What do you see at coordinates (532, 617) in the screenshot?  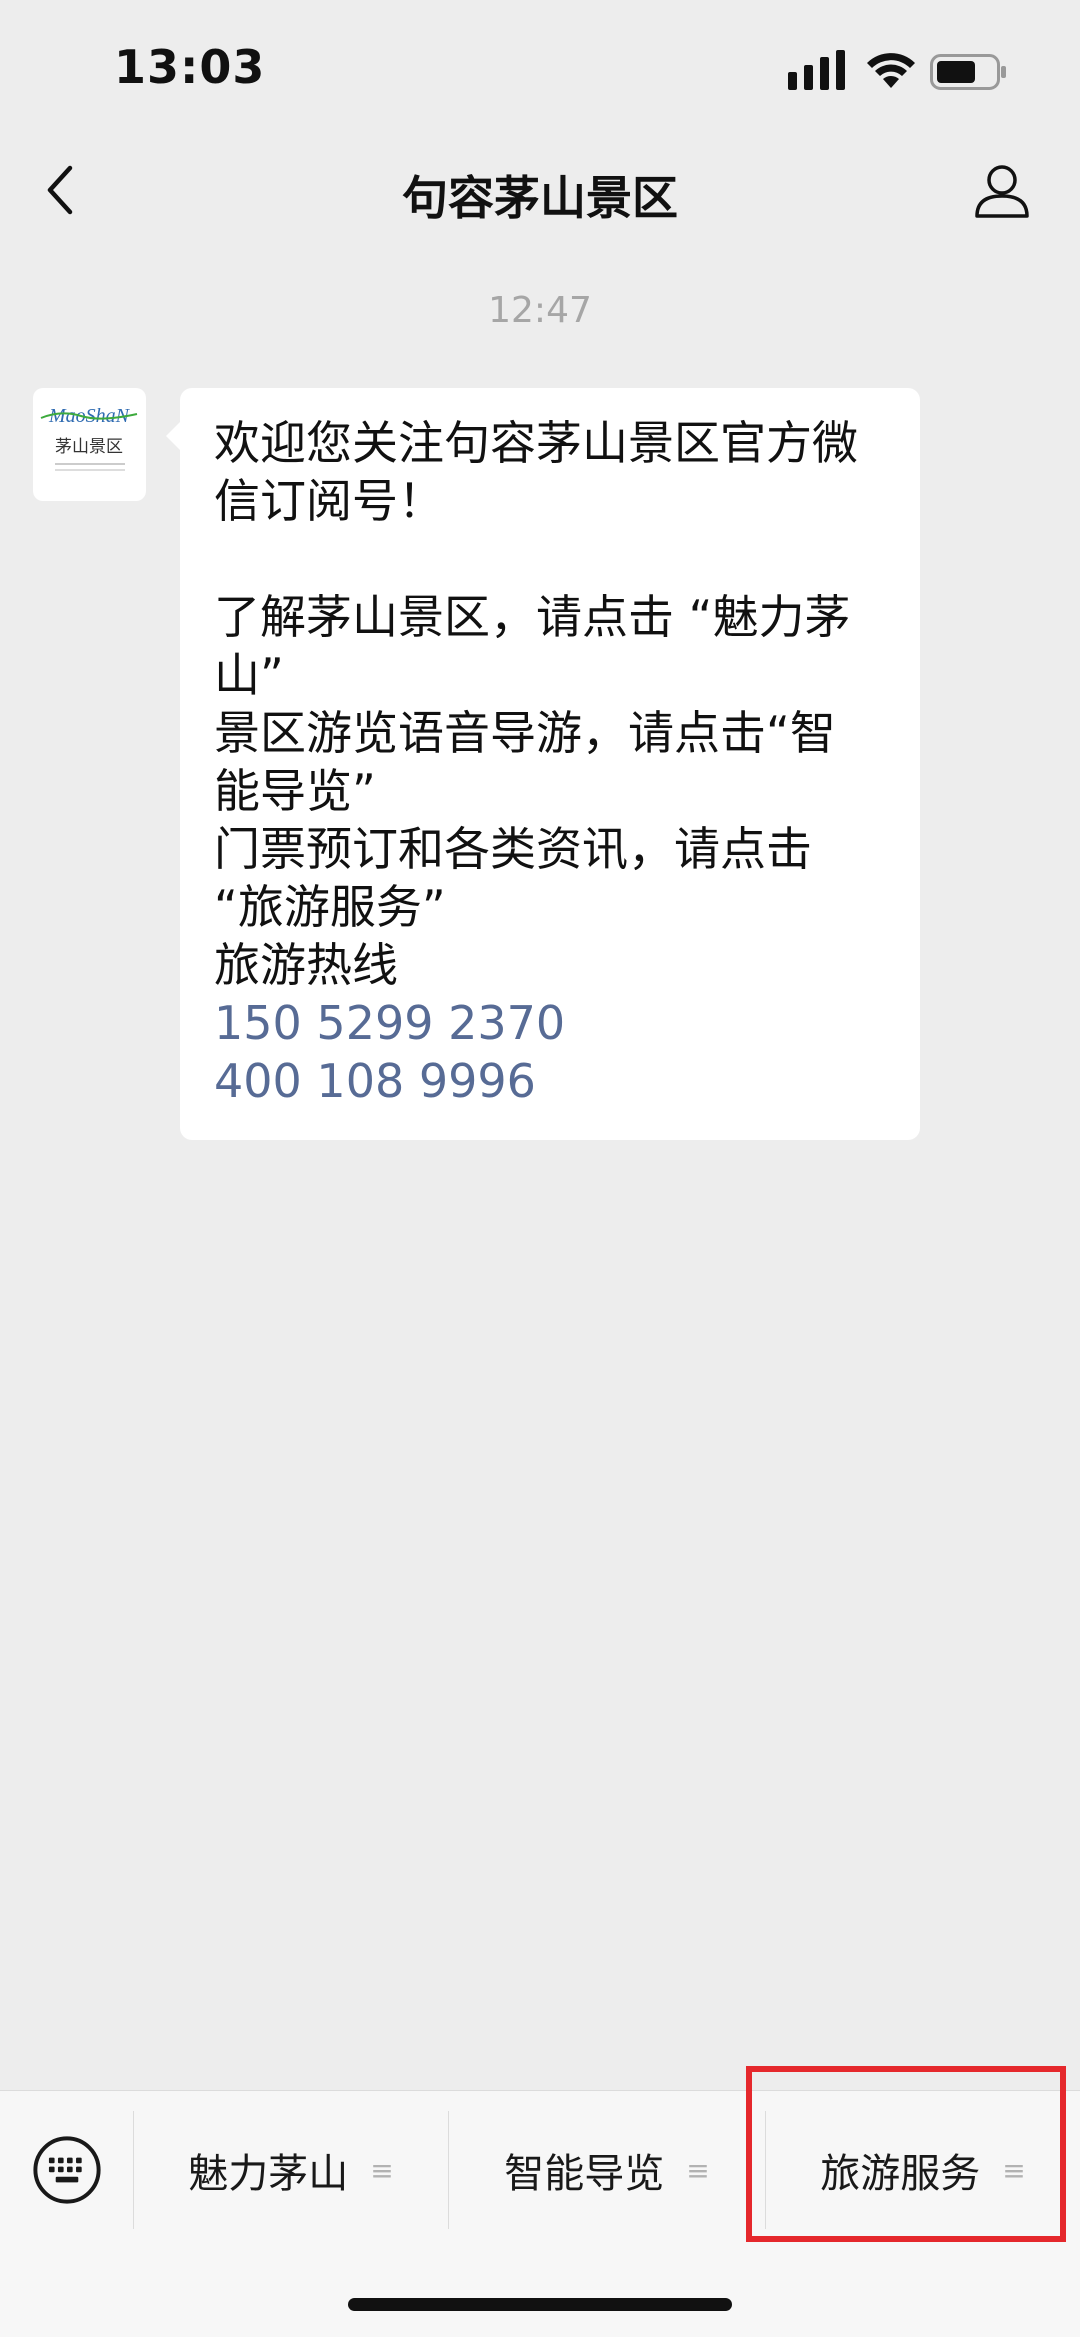 I see `message-line: 了解茅山景区，请点击 “魅力茅` at bounding box center [532, 617].